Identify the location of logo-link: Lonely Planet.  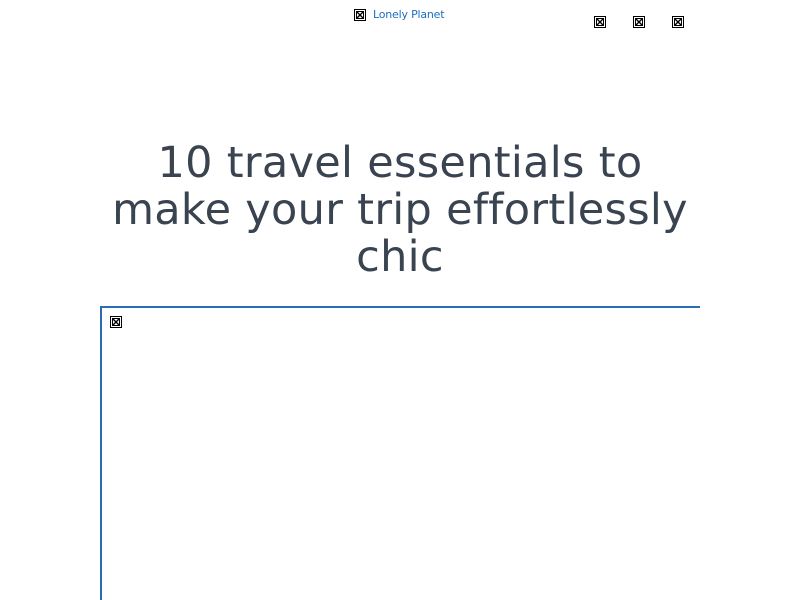
(399, 15).